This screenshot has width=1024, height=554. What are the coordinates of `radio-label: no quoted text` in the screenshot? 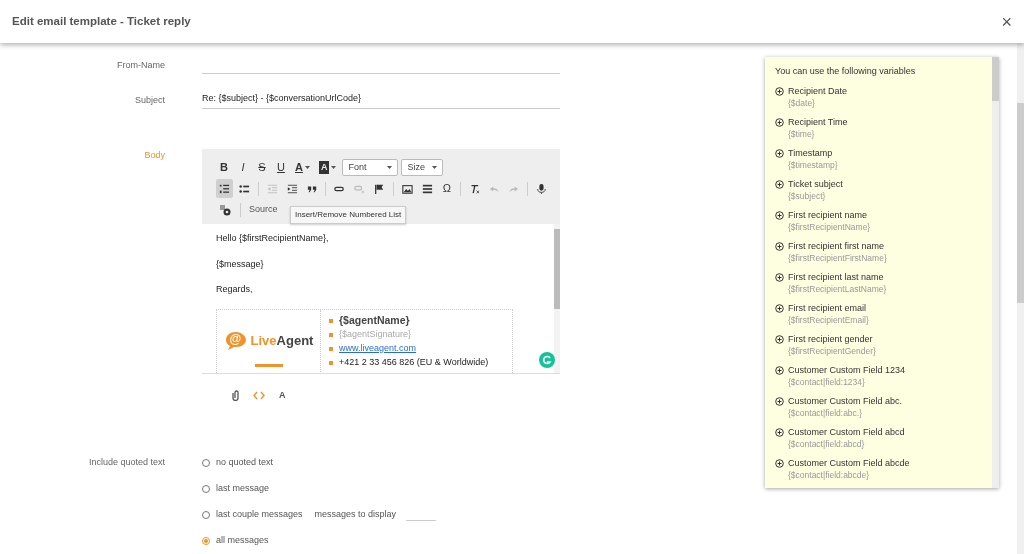 It's located at (245, 463).